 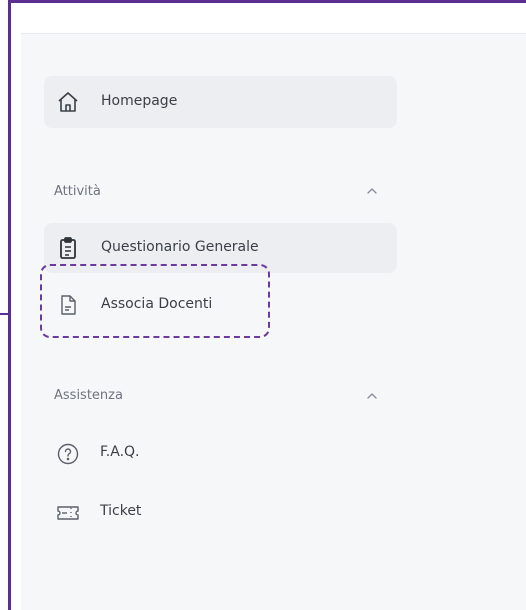 What do you see at coordinates (267, 1) in the screenshot?
I see `callout-frame-top` at bounding box center [267, 1].